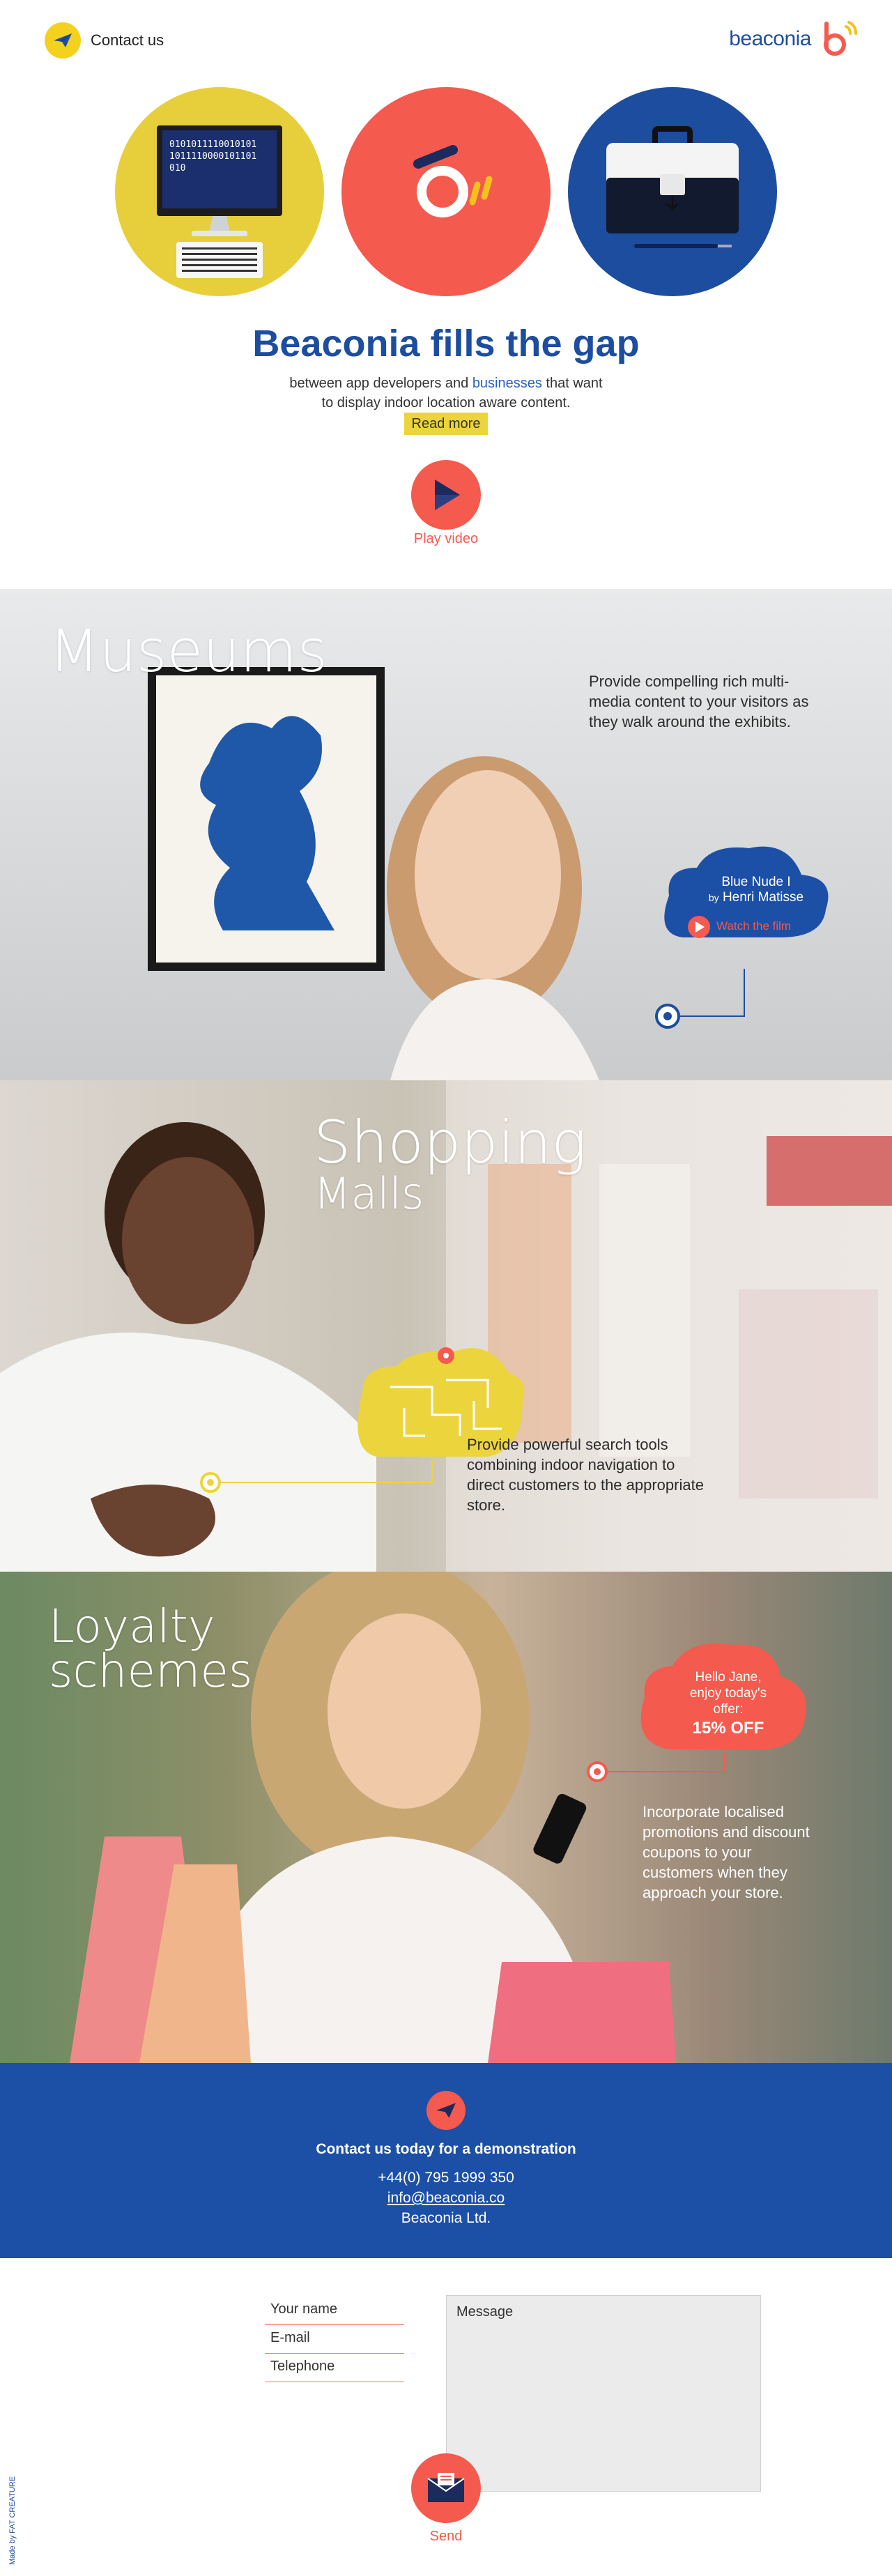 This screenshot has height=2576, width=892. I want to click on briefcase-icon, so click(672, 187).